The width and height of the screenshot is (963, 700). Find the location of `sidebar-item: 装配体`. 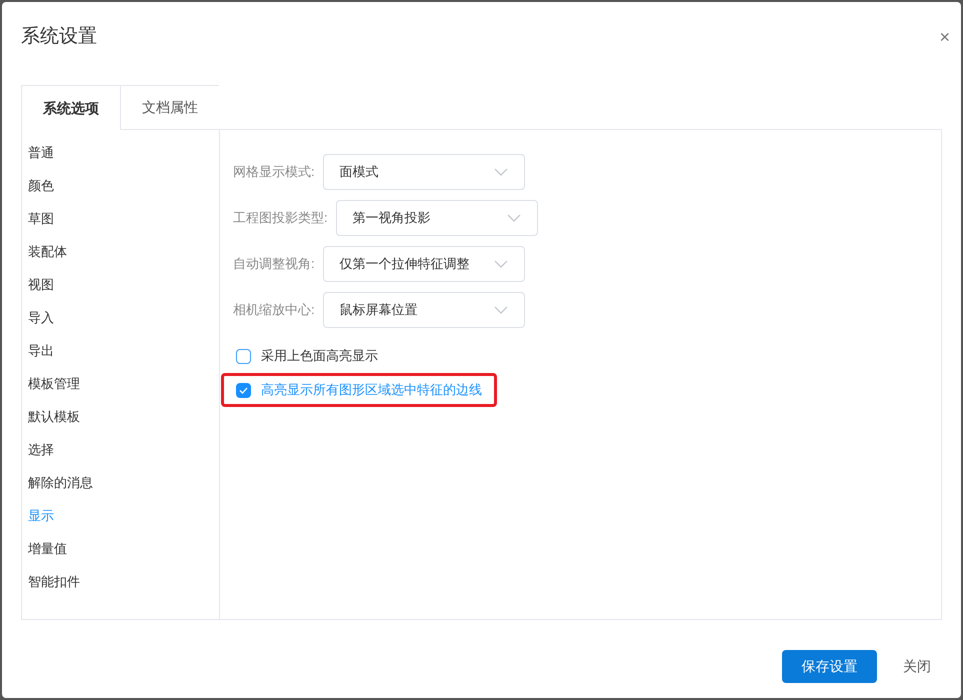

sidebar-item: 装配体 is located at coordinates (123, 251).